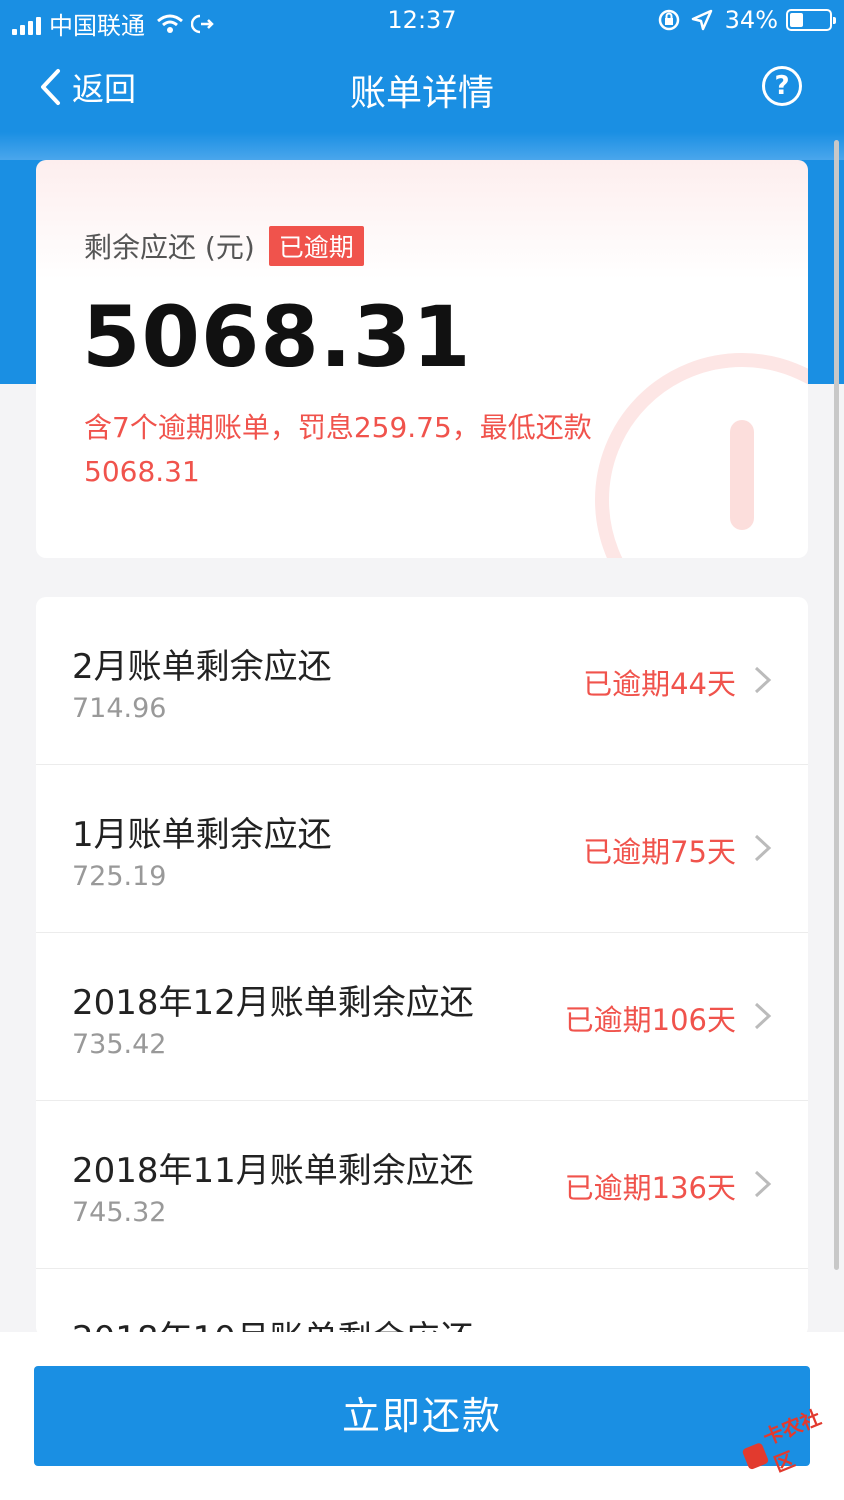  Describe the element at coordinates (202, 835) in the screenshot. I see `bill-title: 1月账单剩余应还` at that location.